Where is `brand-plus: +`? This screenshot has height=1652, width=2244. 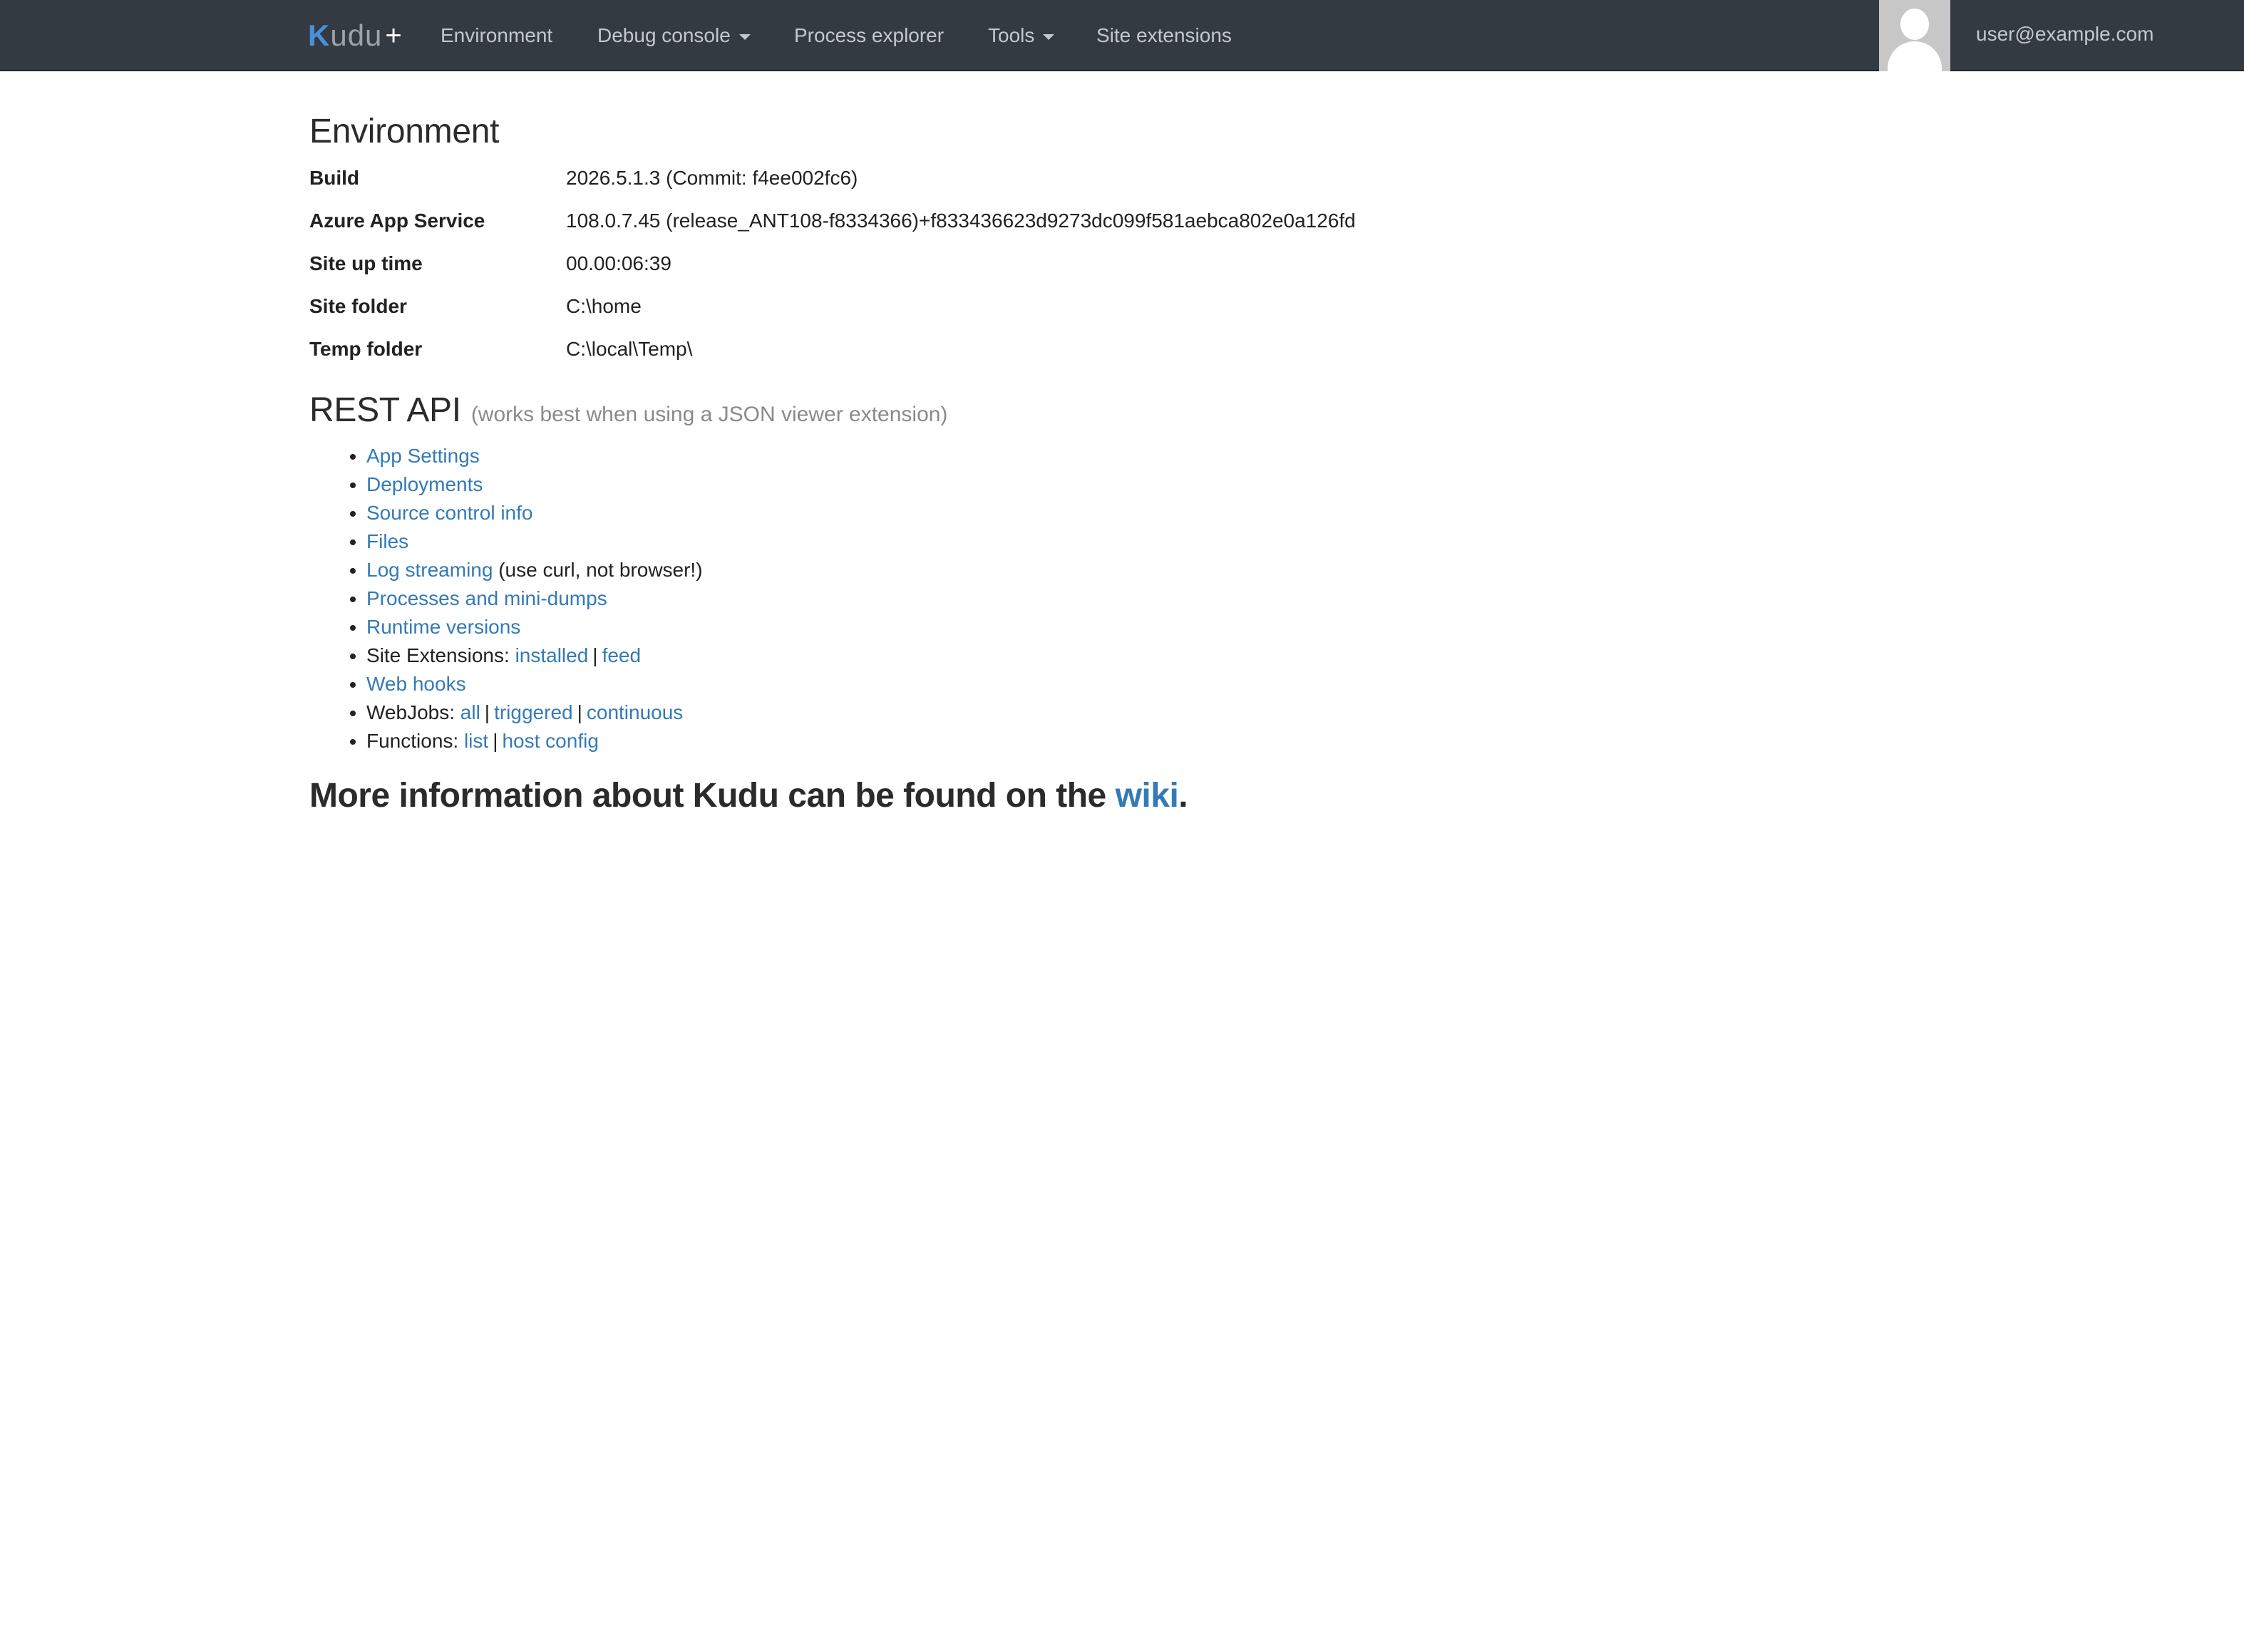 brand-plus: + is located at coordinates (394, 35).